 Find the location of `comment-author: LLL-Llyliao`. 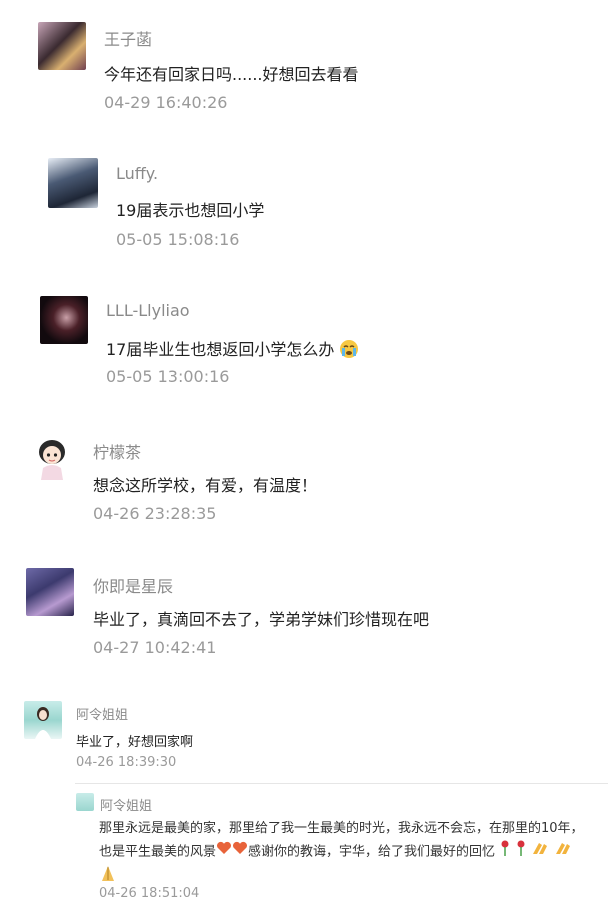

comment-author: LLL-Llyliao is located at coordinates (148, 310).